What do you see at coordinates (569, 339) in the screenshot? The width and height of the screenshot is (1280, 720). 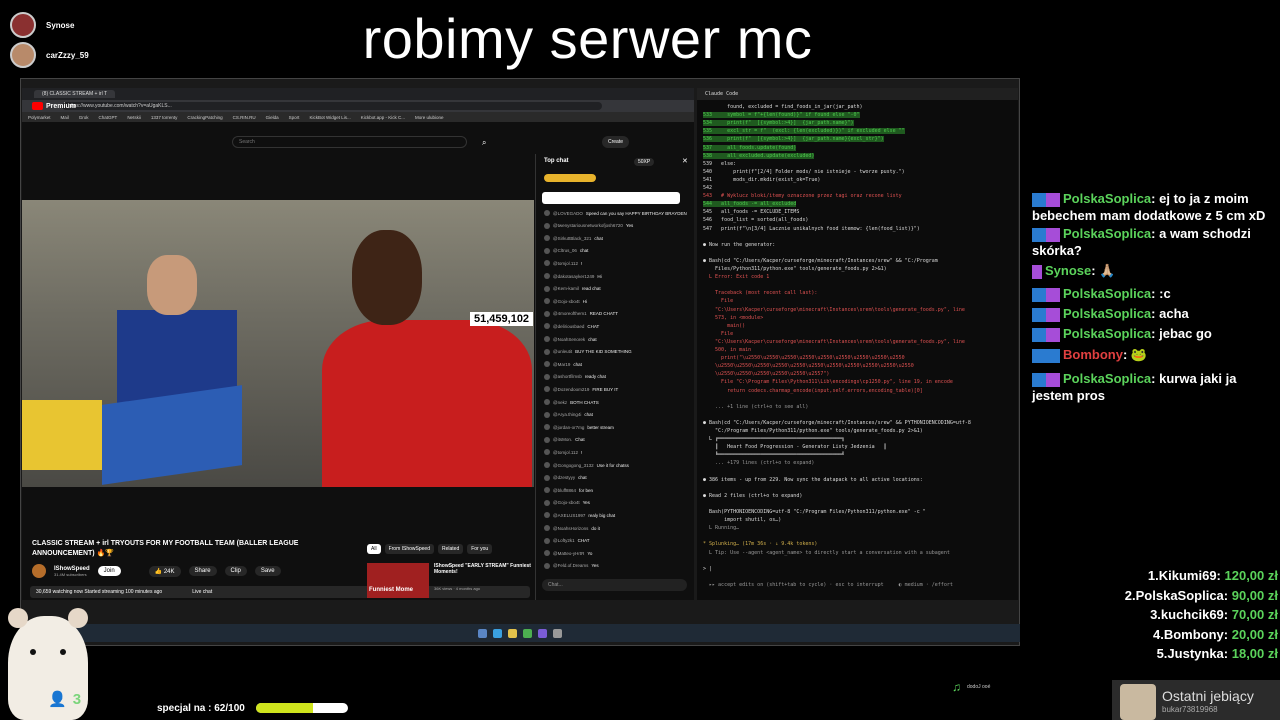 I see `chat-author: @NoahSenorek` at bounding box center [569, 339].